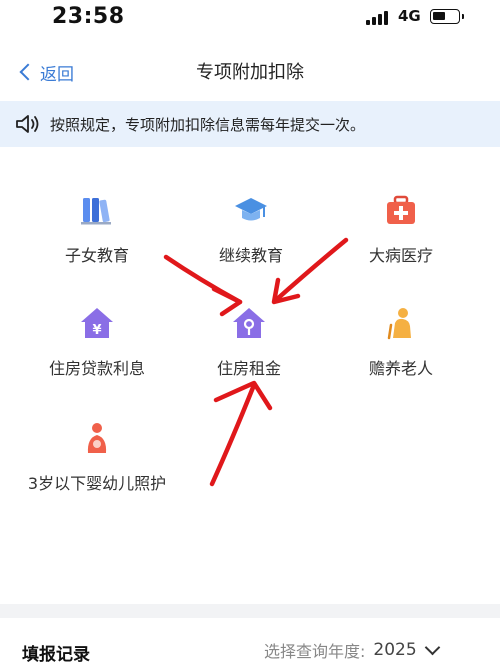  What do you see at coordinates (97, 231) in the screenshot?
I see `item-children-education: 子女教育` at bounding box center [97, 231].